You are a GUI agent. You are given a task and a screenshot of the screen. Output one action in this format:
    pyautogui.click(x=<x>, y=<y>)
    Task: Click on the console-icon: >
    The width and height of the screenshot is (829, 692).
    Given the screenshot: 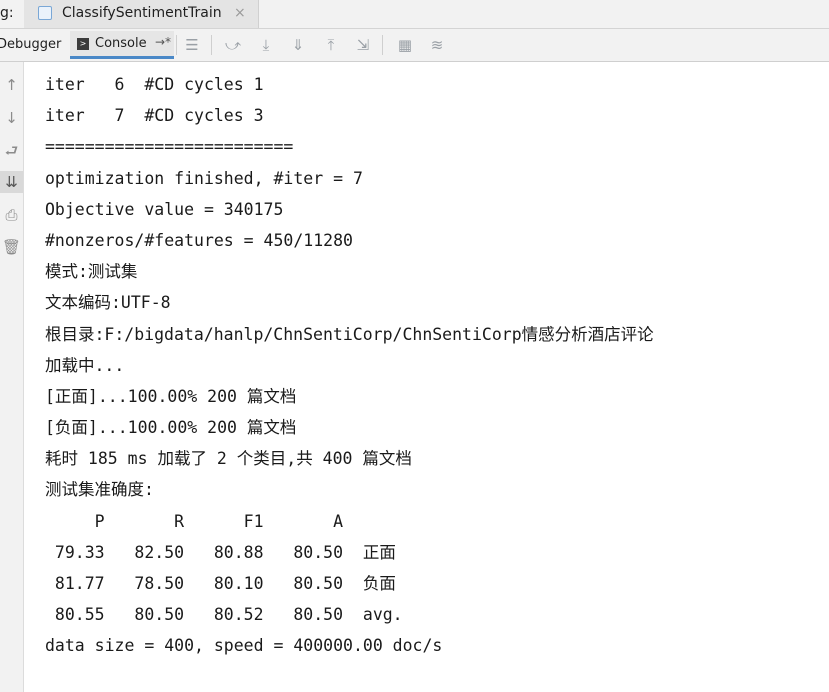 What is the action you would take?
    pyautogui.click(x=83, y=44)
    